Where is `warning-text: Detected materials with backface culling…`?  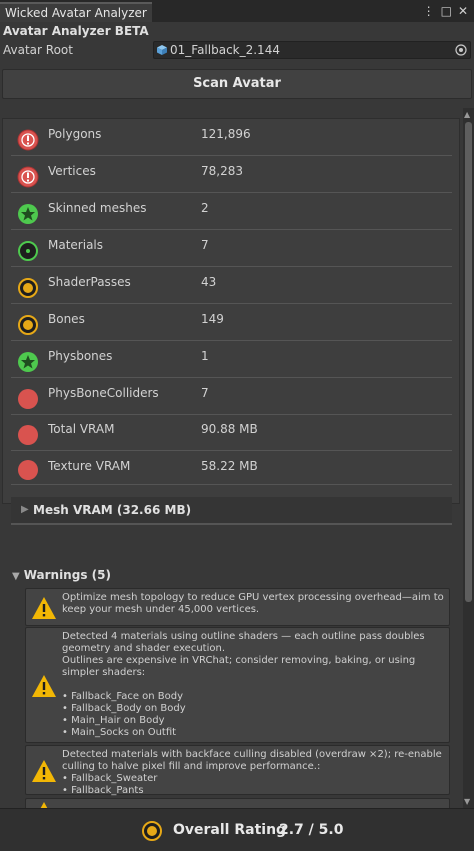
warning-text: Detected materials with backface culling… is located at coordinates (252, 772).